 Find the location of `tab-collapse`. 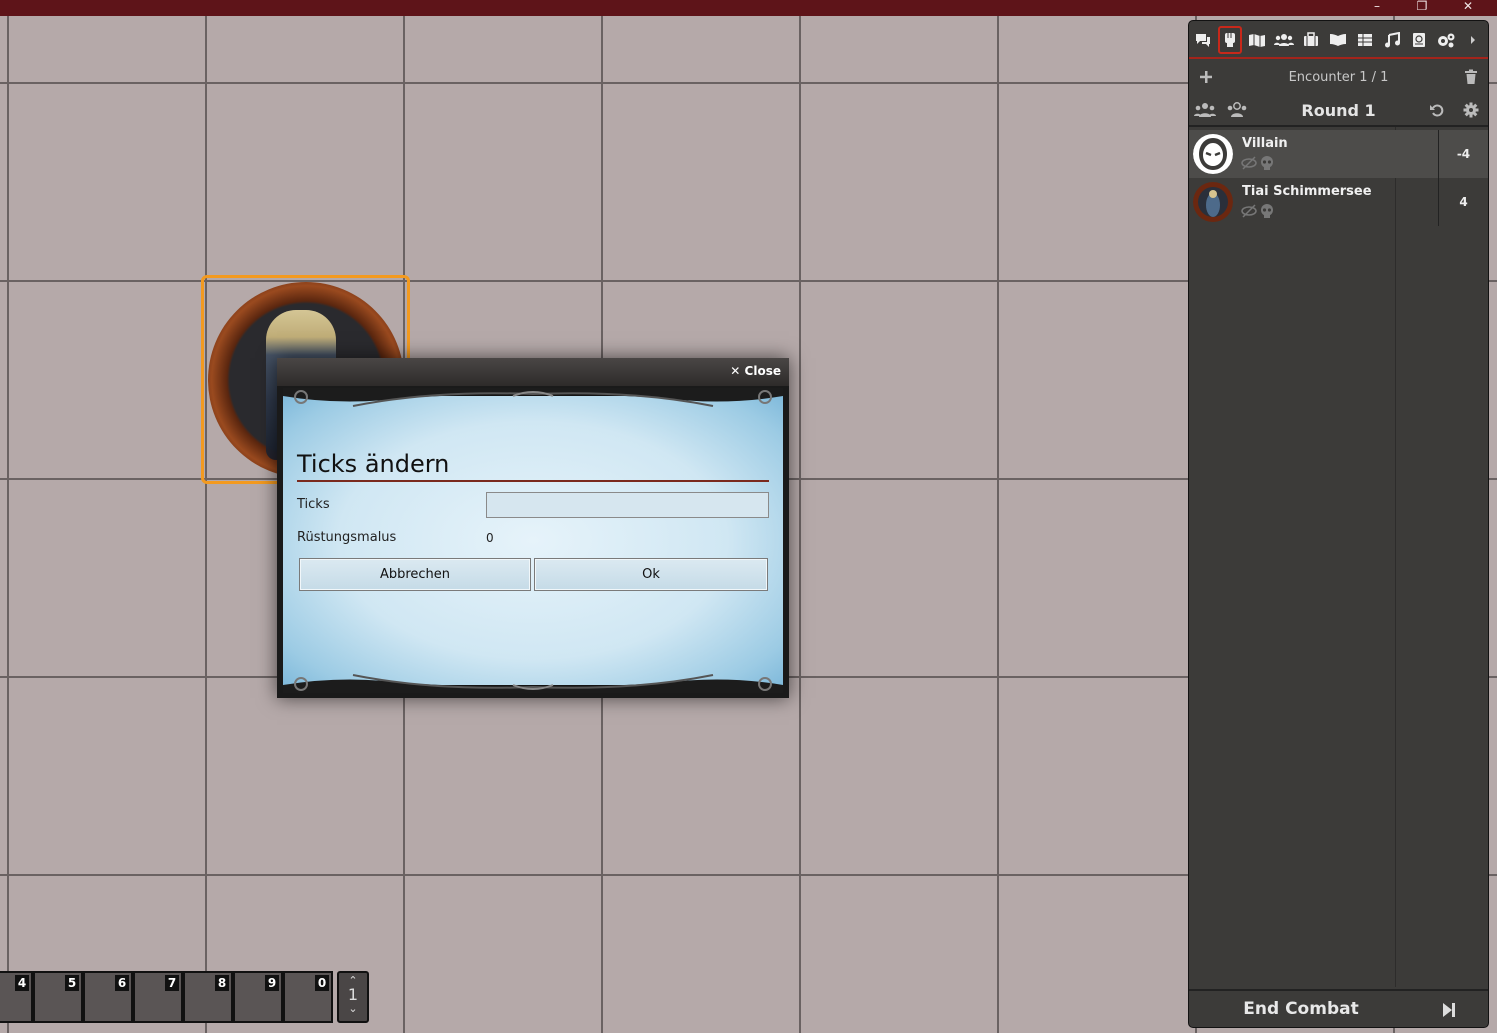

tab-collapse is located at coordinates (1473, 40).